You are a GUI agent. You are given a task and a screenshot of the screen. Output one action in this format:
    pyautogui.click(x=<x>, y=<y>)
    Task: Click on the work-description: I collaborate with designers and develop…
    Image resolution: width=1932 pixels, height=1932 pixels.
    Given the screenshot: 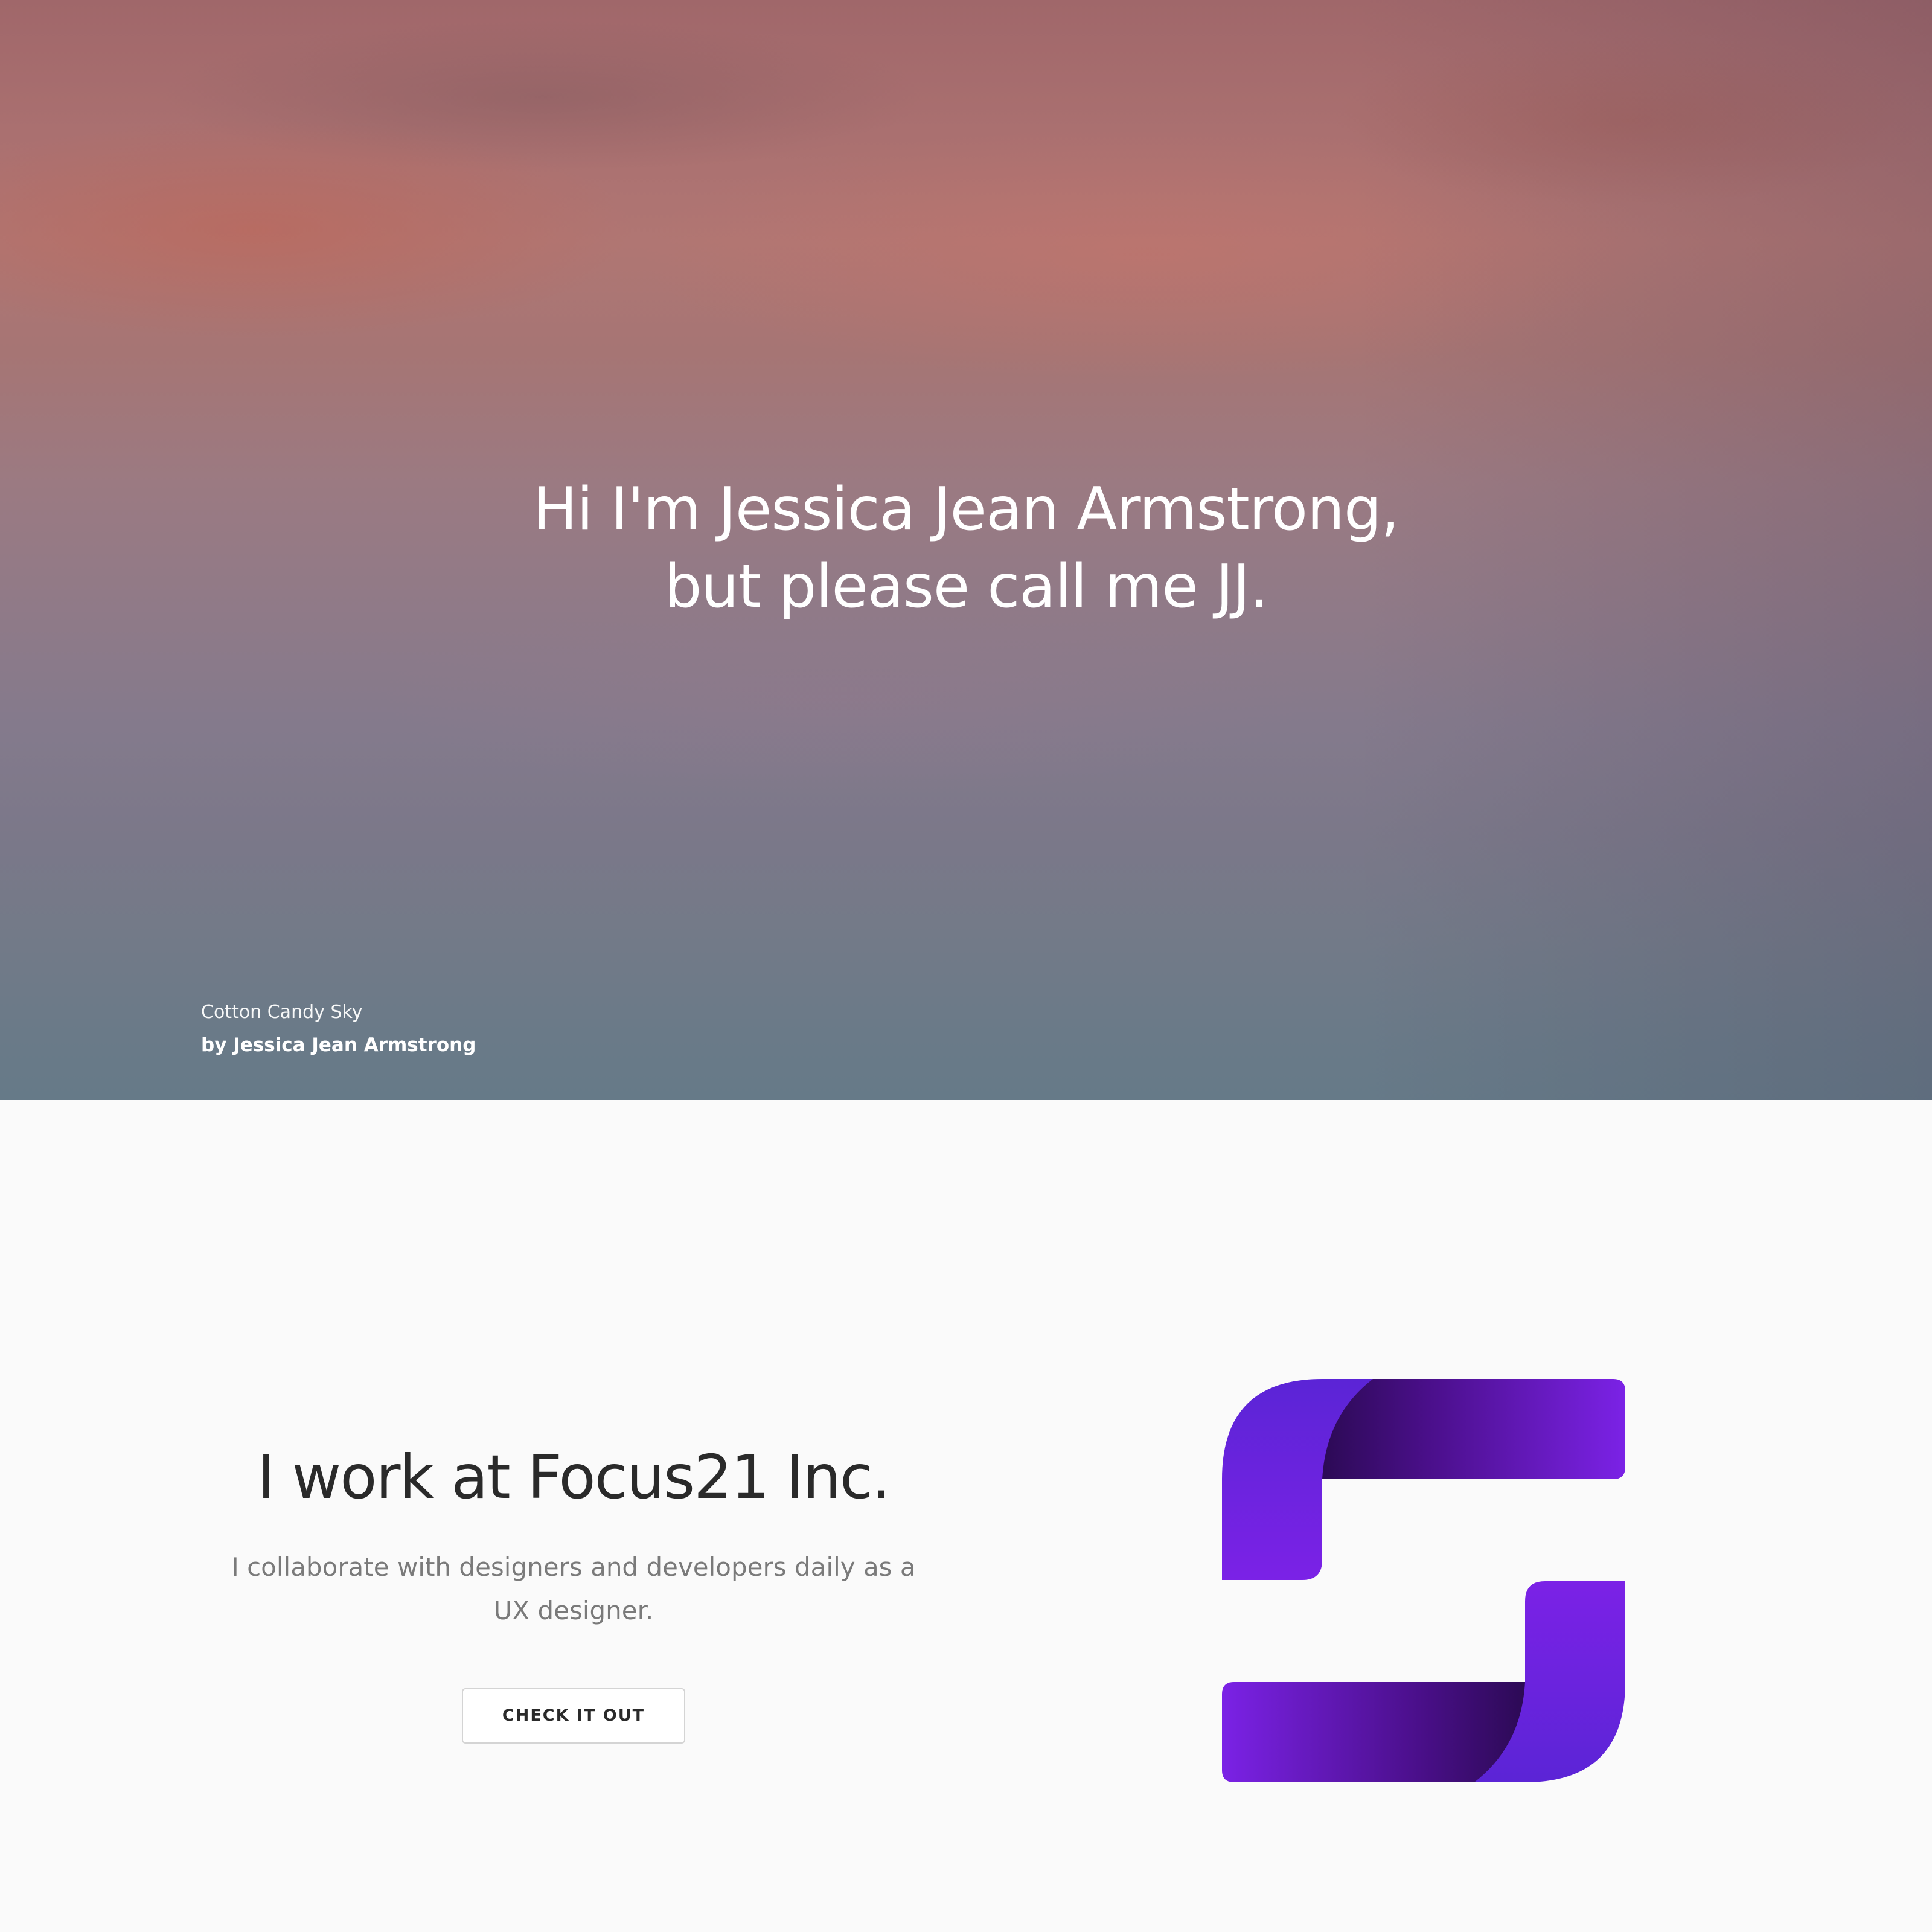 What is the action you would take?
    pyautogui.click(x=573, y=1589)
    